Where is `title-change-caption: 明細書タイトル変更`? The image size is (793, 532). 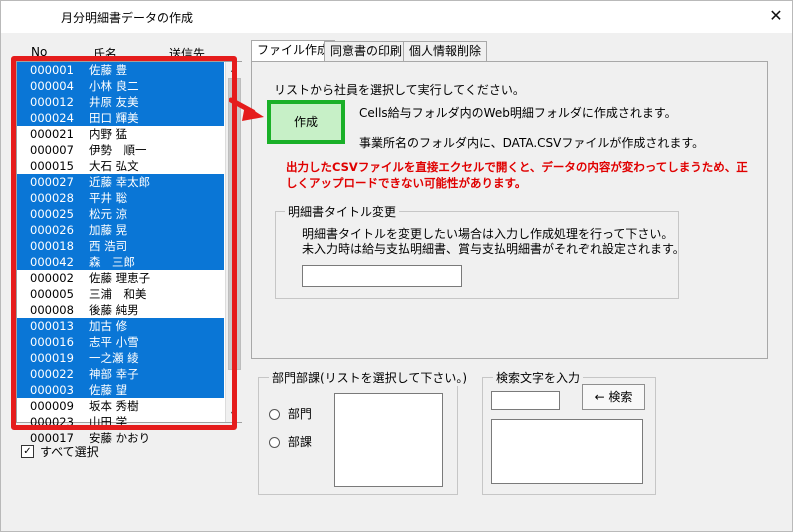 title-change-caption: 明細書タイトル変更 is located at coordinates (342, 211).